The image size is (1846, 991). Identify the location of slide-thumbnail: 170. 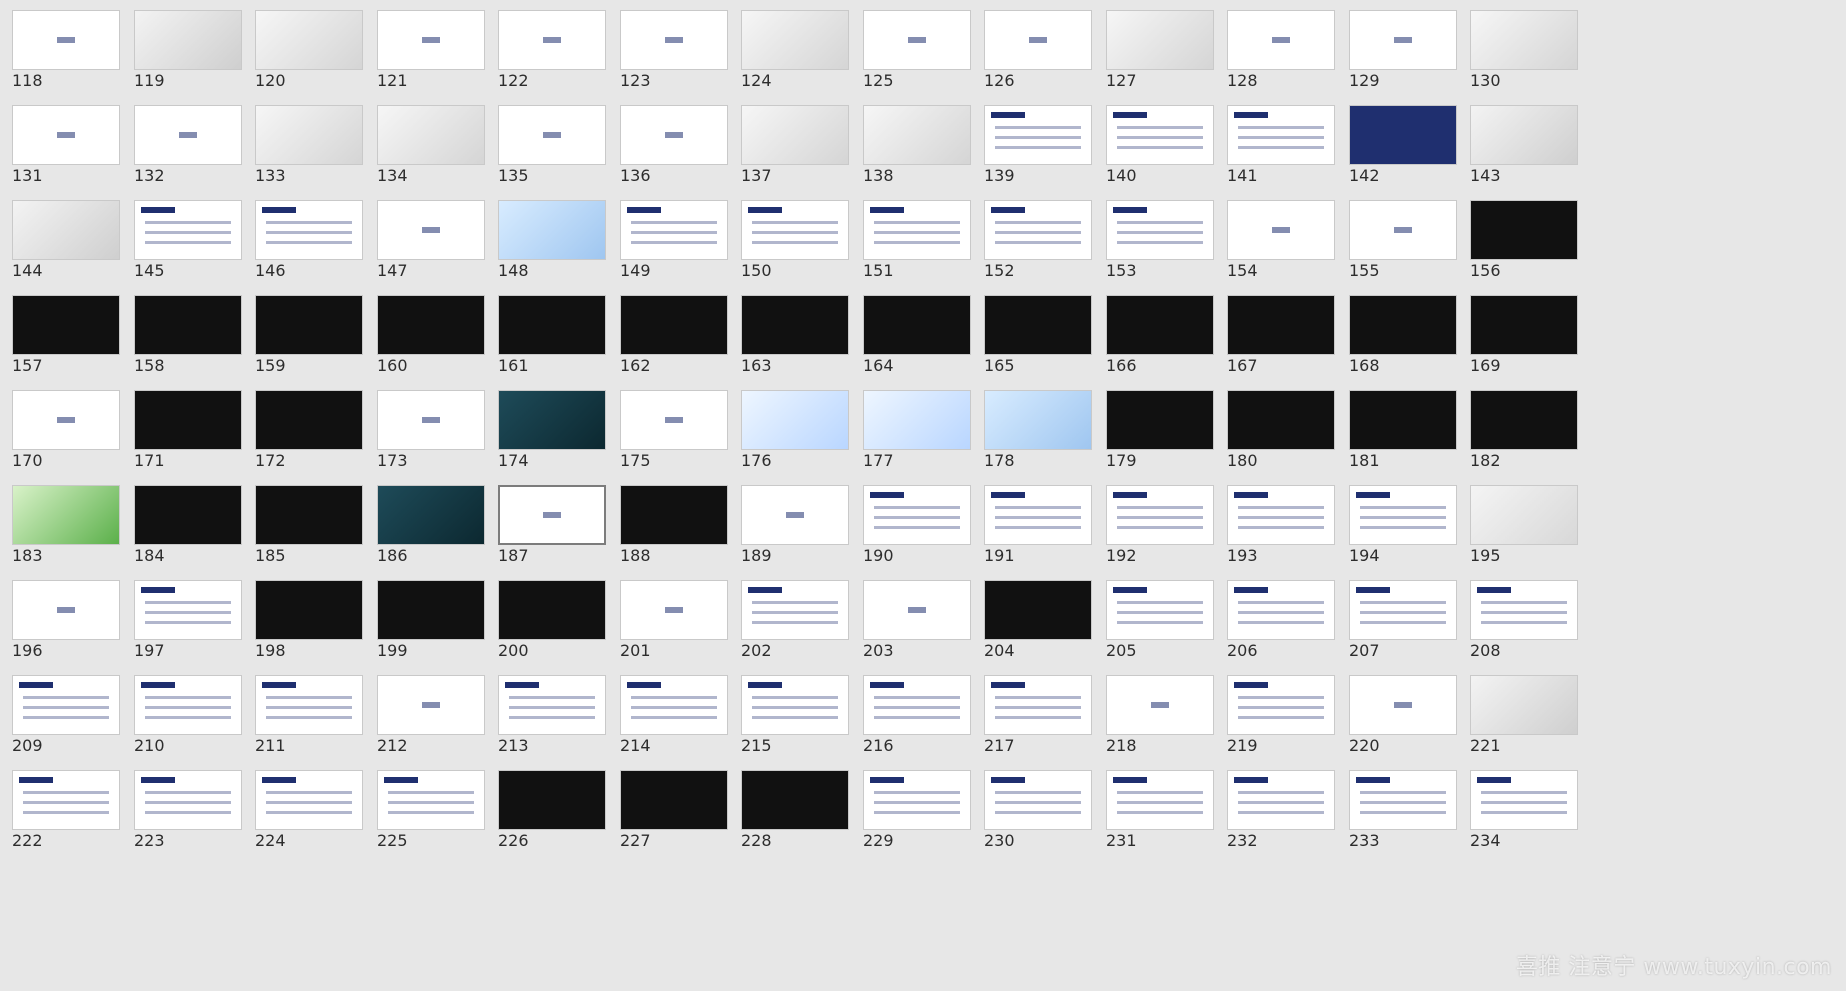
(66, 431).